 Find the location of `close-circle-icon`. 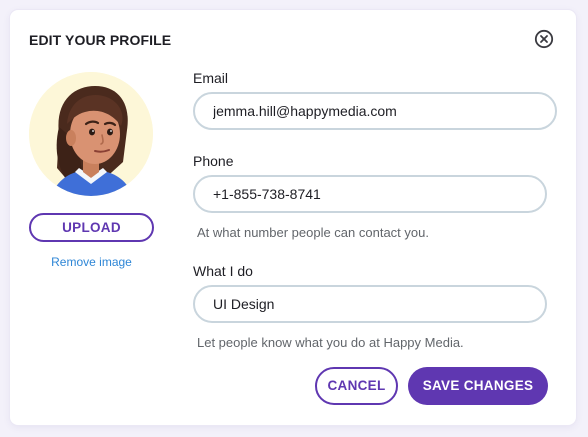

close-circle-icon is located at coordinates (544, 39).